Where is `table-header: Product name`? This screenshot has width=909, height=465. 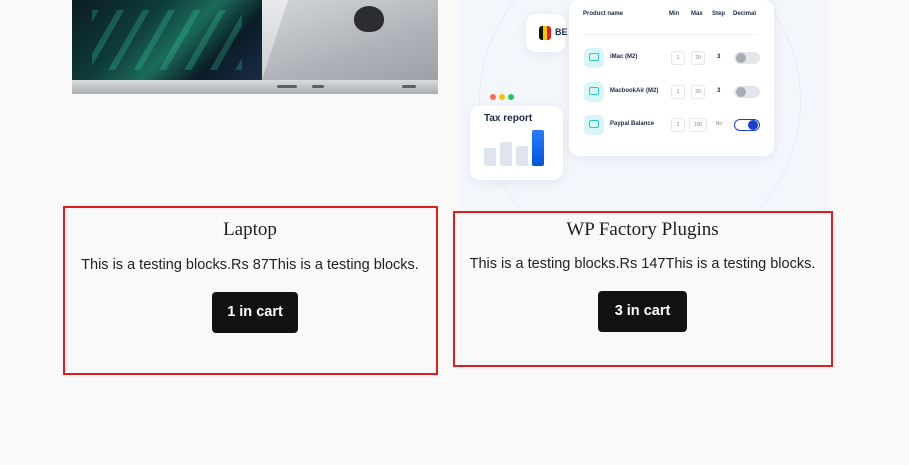
table-header: Product name is located at coordinates (603, 14).